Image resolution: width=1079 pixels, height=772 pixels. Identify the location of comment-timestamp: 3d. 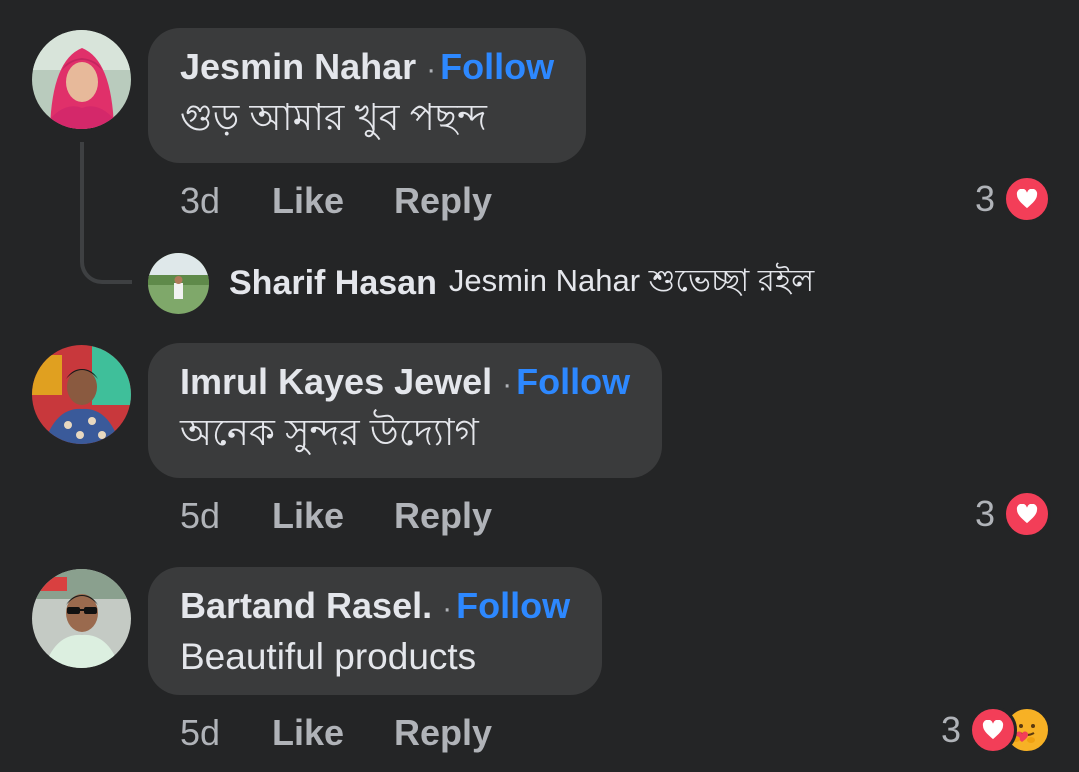
(226, 201).